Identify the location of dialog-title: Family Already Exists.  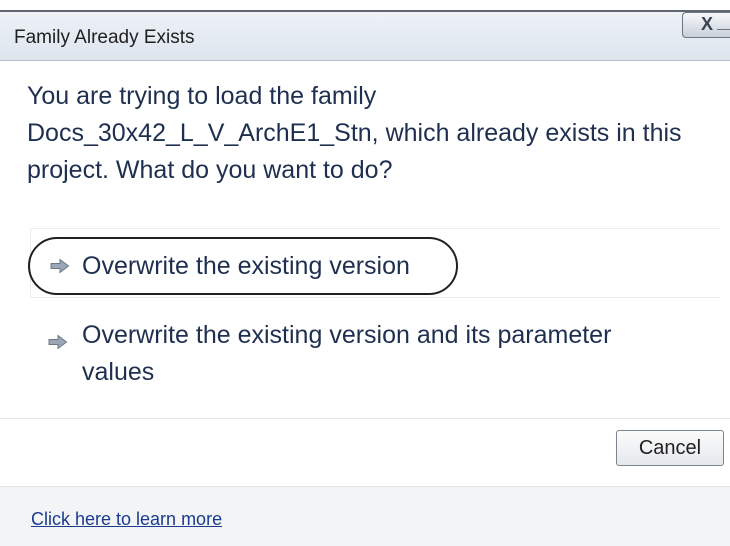
(104, 37).